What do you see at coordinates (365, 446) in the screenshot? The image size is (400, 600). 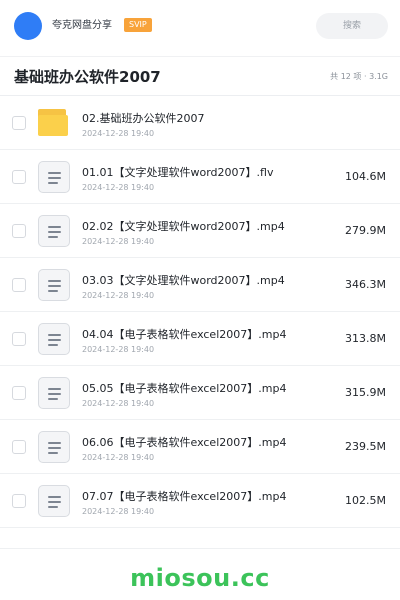 I see `file-size: 239.5M` at bounding box center [365, 446].